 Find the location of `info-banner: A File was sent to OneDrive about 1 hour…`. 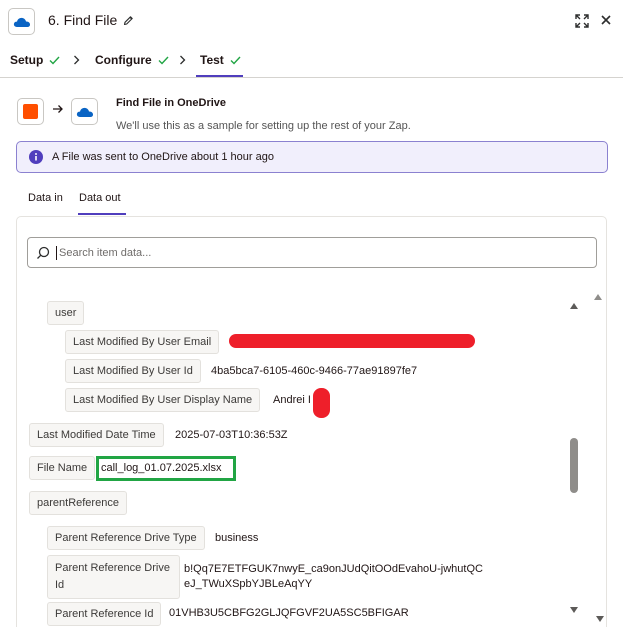

info-banner: A File was sent to OneDrive about 1 hour… is located at coordinates (312, 157).